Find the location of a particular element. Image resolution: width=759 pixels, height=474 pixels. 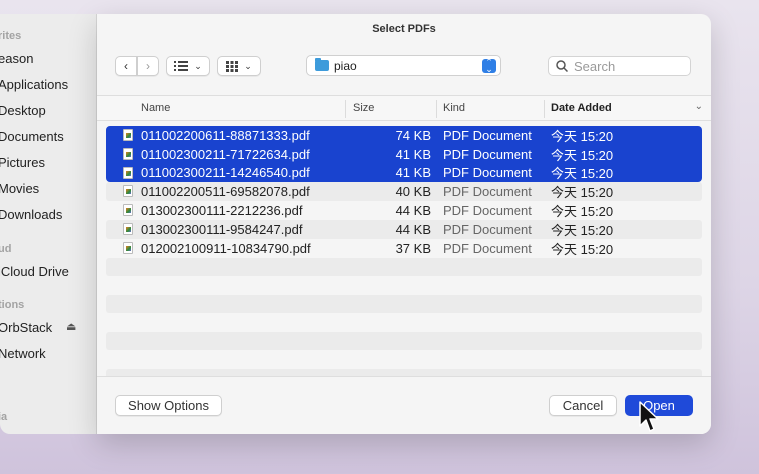

mouse-pointer-icon is located at coordinates (649, 416).